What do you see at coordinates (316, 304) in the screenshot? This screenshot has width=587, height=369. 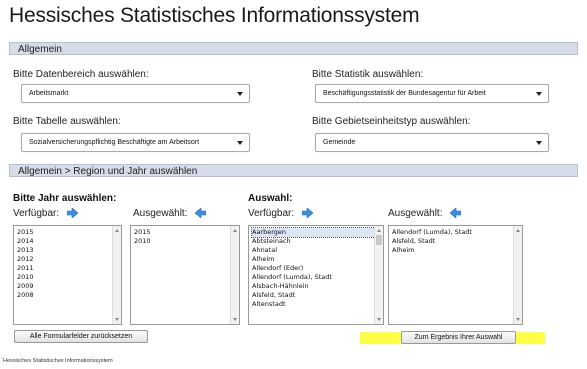 I see `list-item: Altenstadt` at bounding box center [316, 304].